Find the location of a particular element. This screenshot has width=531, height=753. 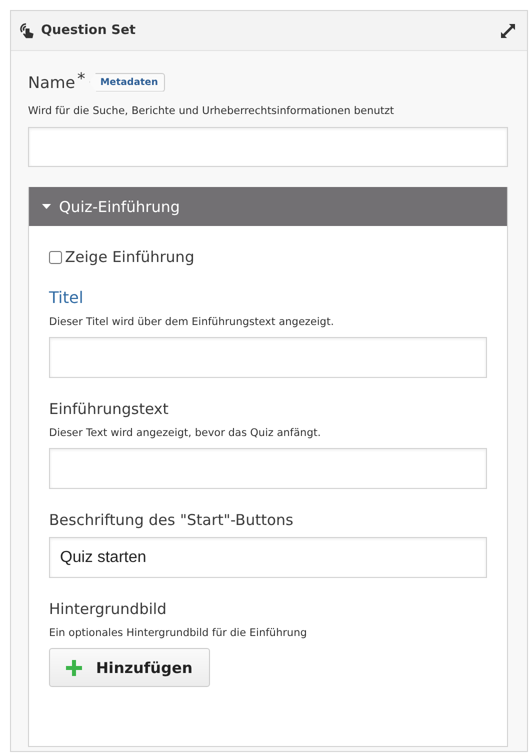

name-input is located at coordinates (268, 147).